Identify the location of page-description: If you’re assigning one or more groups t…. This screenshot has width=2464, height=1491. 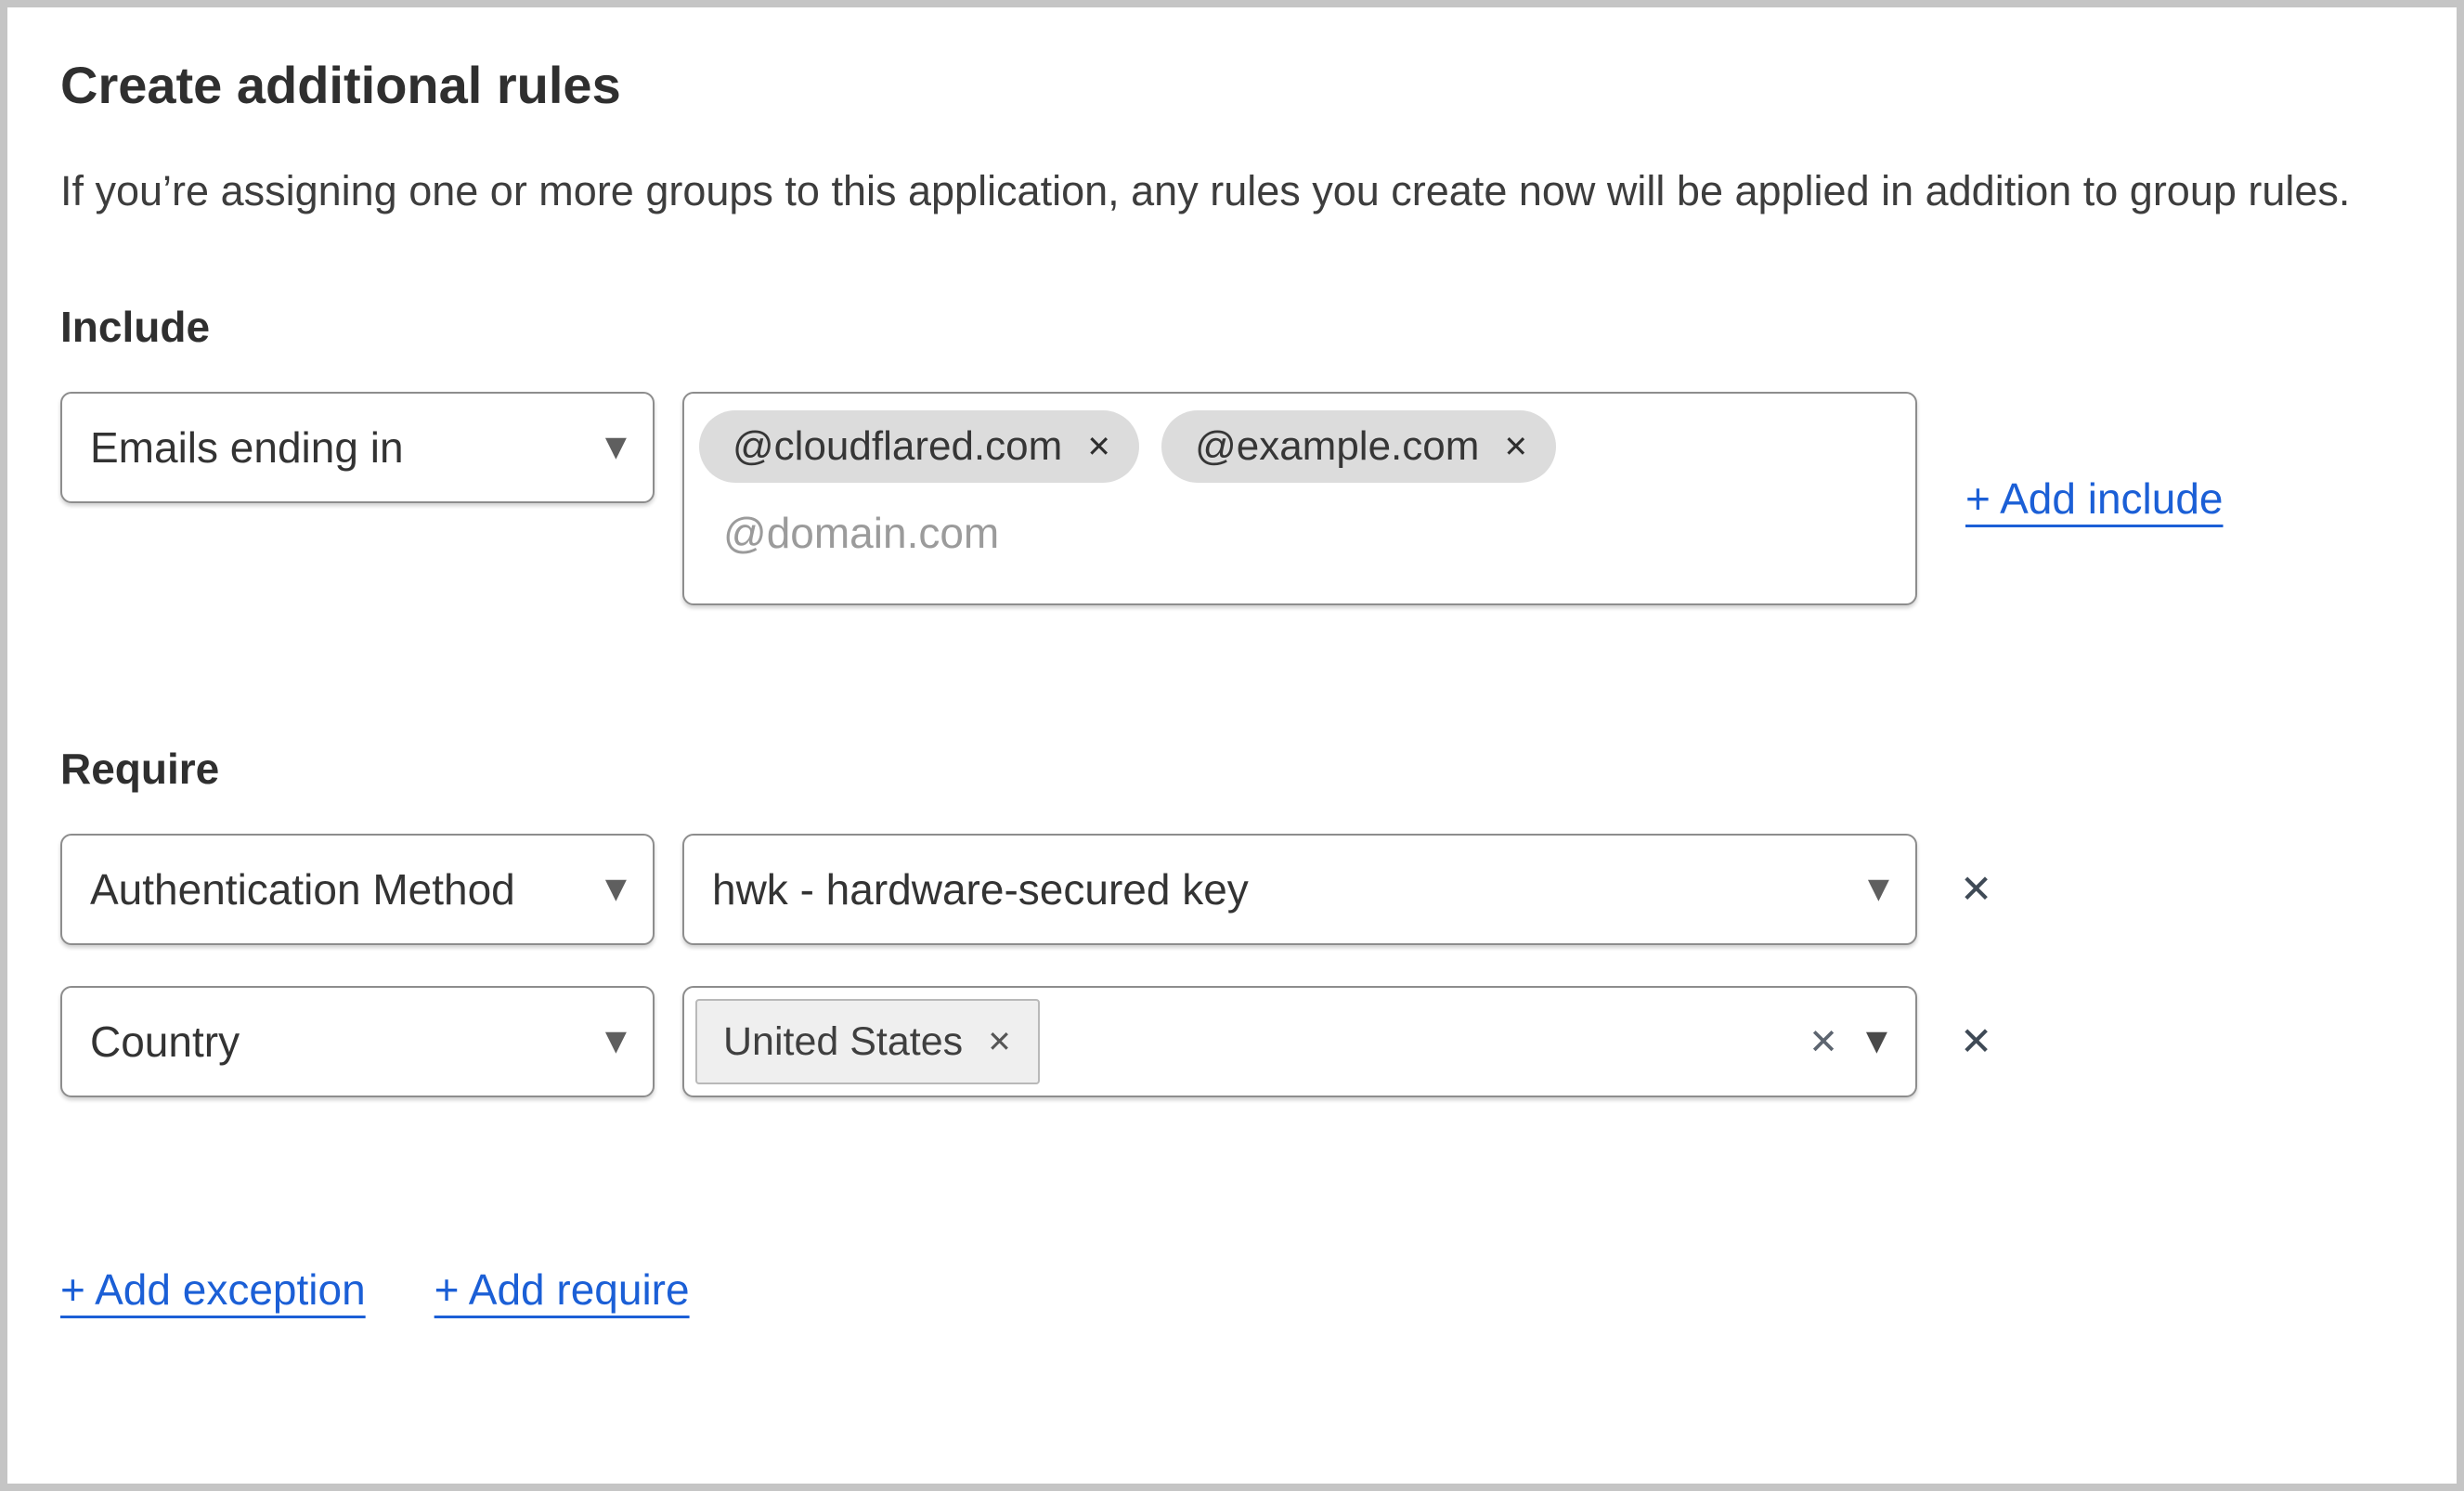
(1205, 191).